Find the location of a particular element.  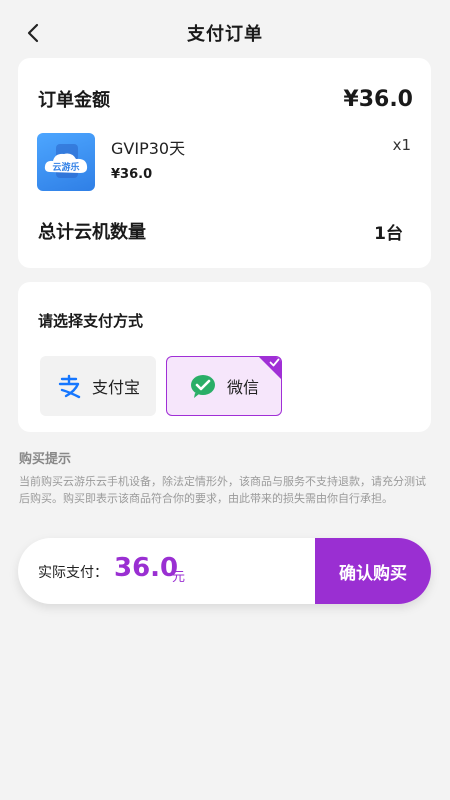

product-item: 云游乐 GVIP30天 ¥36.0 x1 is located at coordinates (225, 162).